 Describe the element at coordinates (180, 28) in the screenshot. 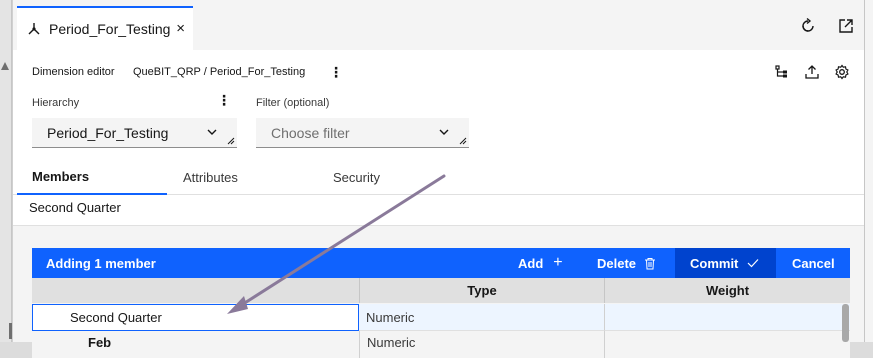

I see `close-icon: ×` at that location.